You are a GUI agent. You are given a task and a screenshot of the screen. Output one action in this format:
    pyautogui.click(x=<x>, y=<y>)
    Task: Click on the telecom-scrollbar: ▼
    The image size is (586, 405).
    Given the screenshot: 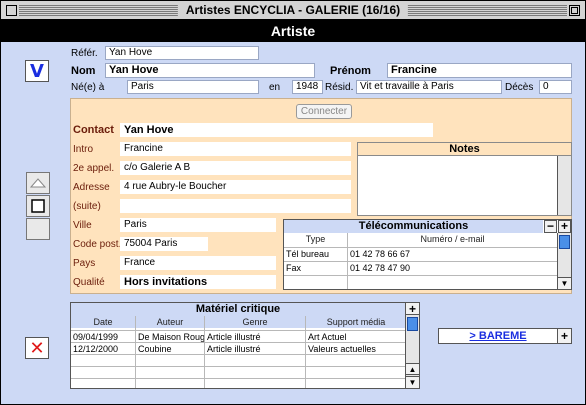 What is the action you would take?
    pyautogui.click(x=564, y=261)
    